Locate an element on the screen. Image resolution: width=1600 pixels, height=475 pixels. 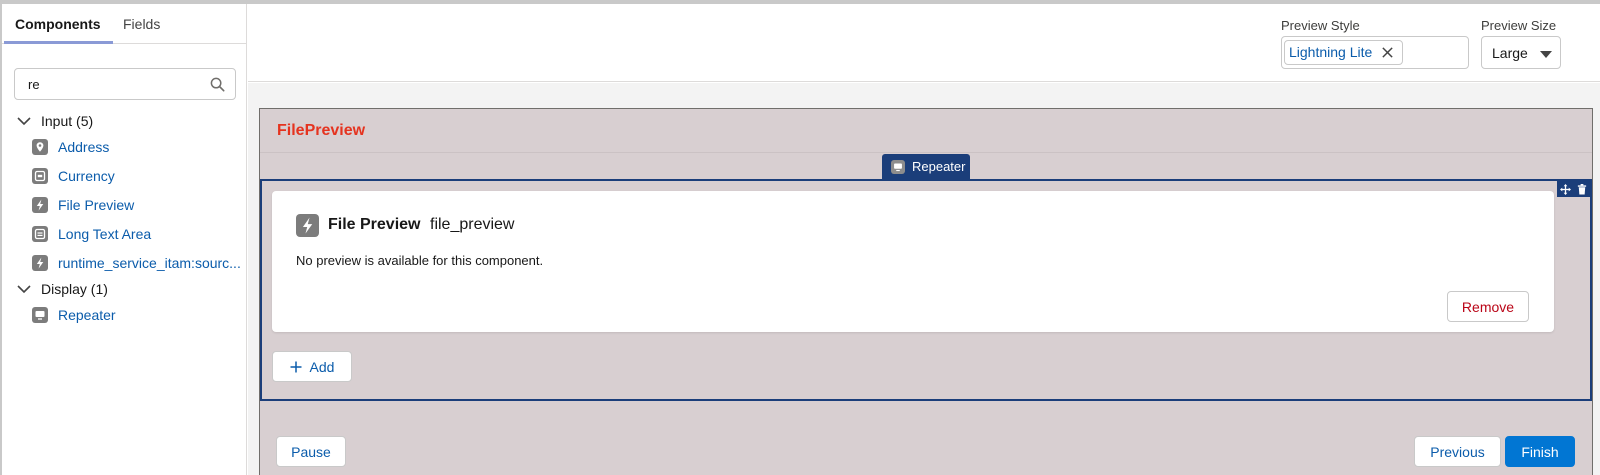
sidebar-item-label: File Preview is located at coordinates (96, 205).